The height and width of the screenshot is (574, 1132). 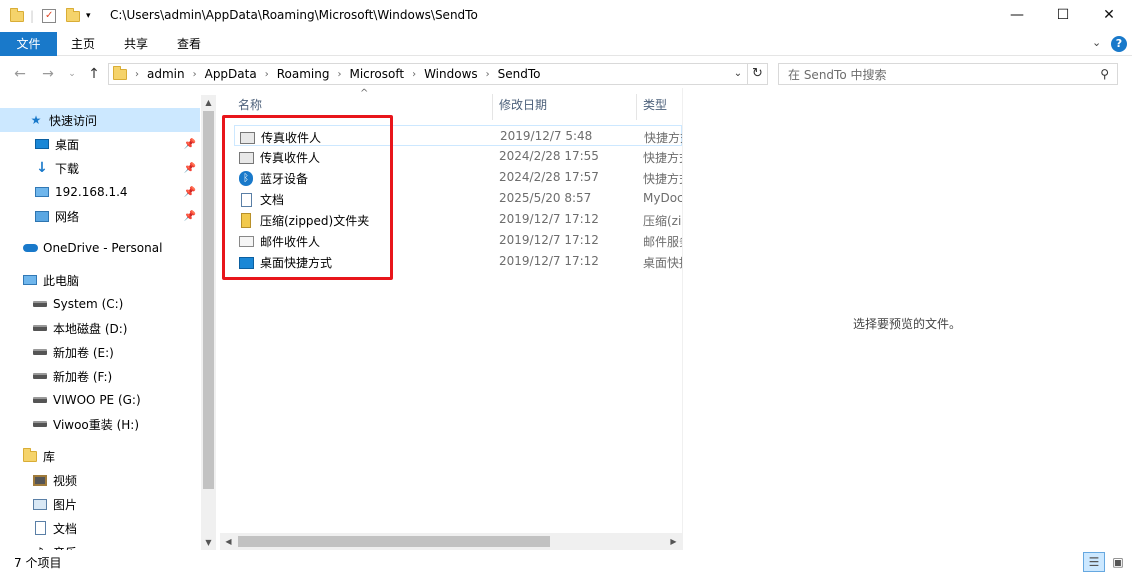 I want to click on file-type: 快捷方式, so click(x=663, y=138).